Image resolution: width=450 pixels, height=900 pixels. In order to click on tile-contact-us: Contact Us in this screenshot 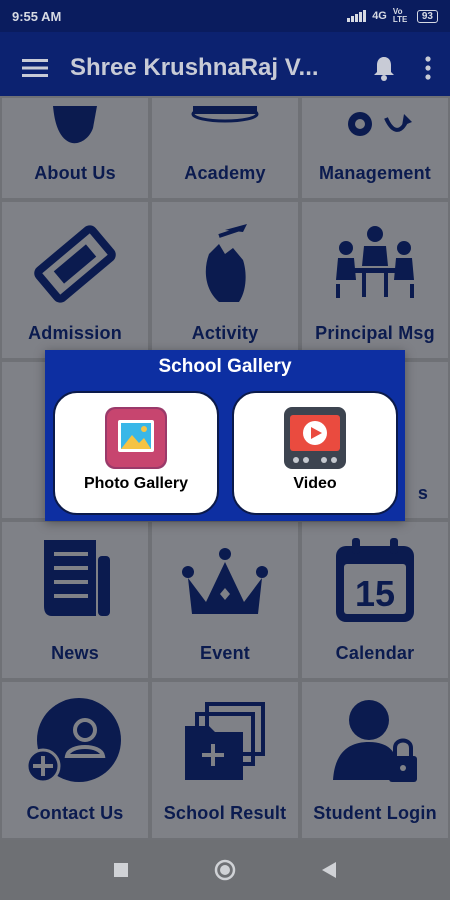, I will do `click(75, 760)`.